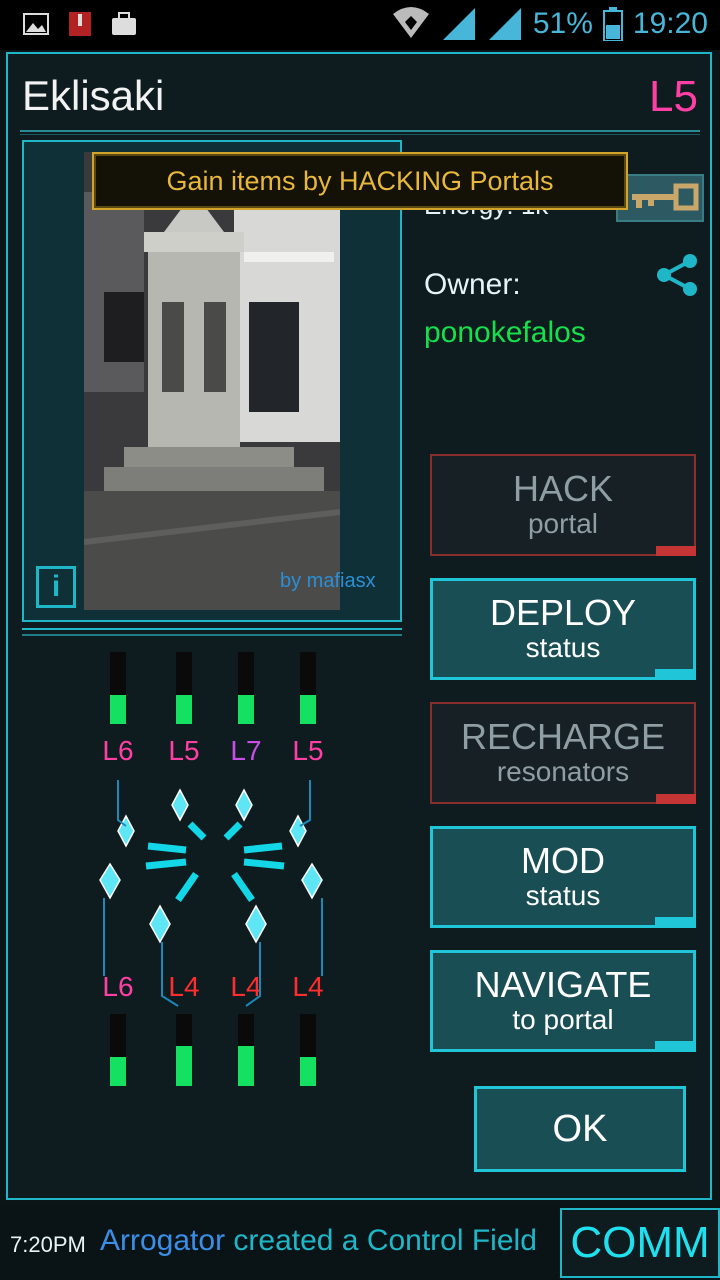 This screenshot has height=1280, width=720. Describe the element at coordinates (563, 771) in the screenshot. I see `recharge-subtitle: resonators` at that location.